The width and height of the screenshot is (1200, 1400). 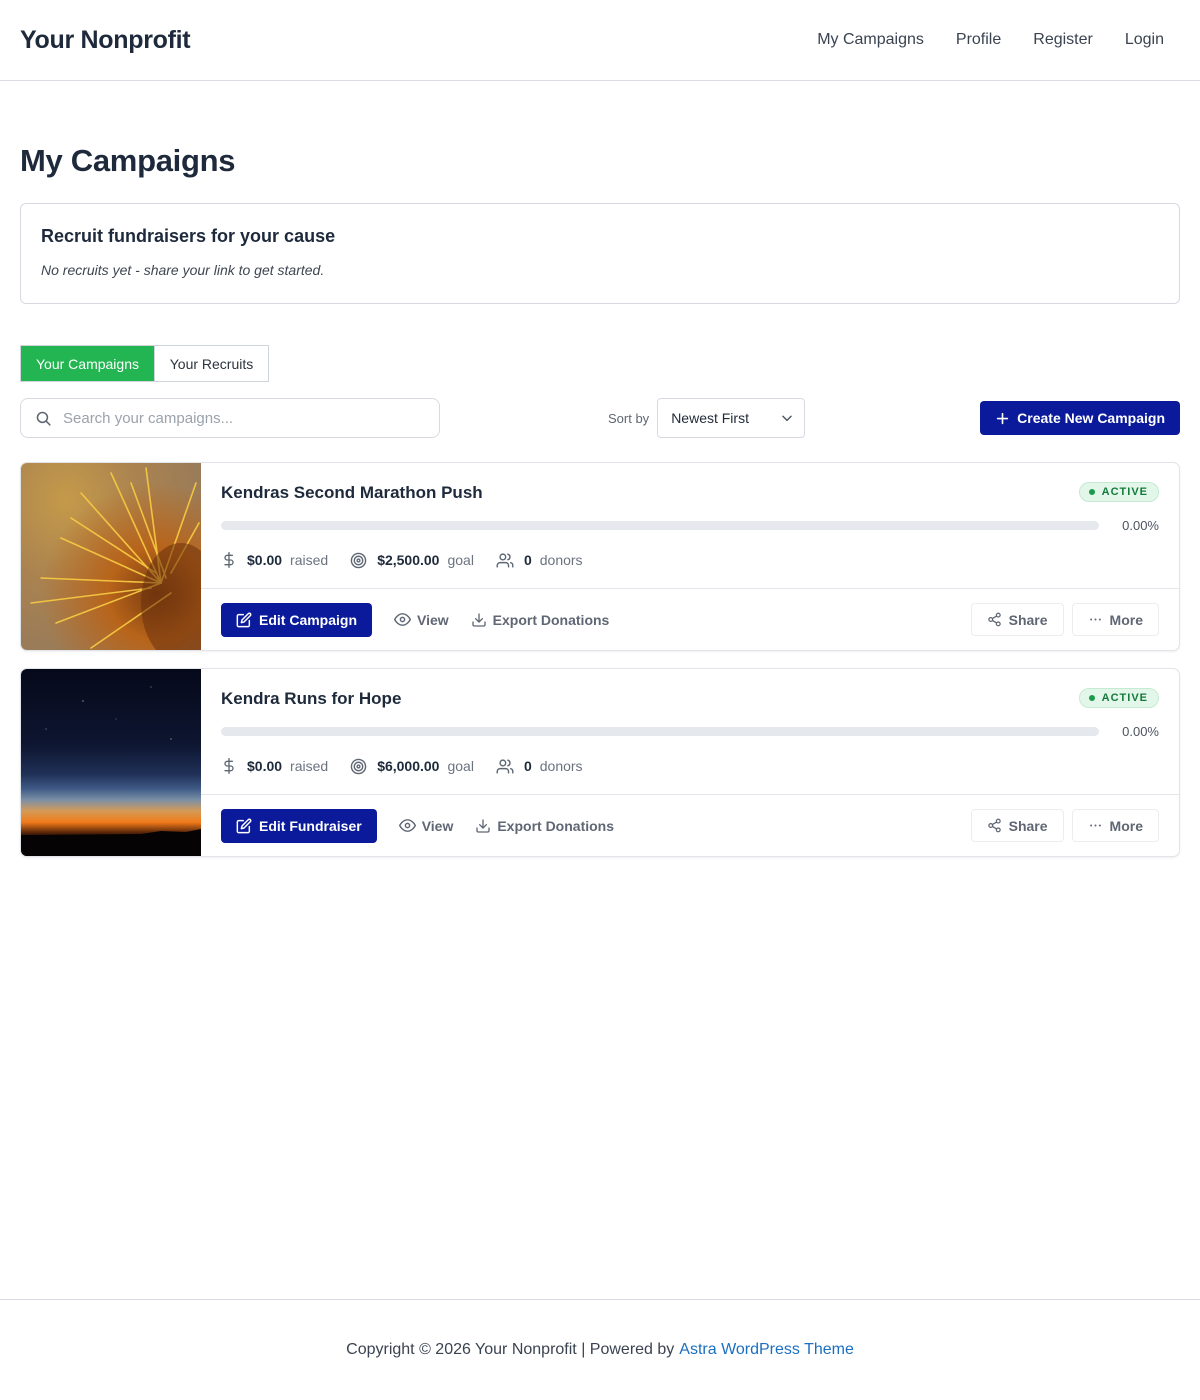 What do you see at coordinates (188, 236) in the screenshot?
I see `recruit-title: Recruit fundraisers for your cause` at bounding box center [188, 236].